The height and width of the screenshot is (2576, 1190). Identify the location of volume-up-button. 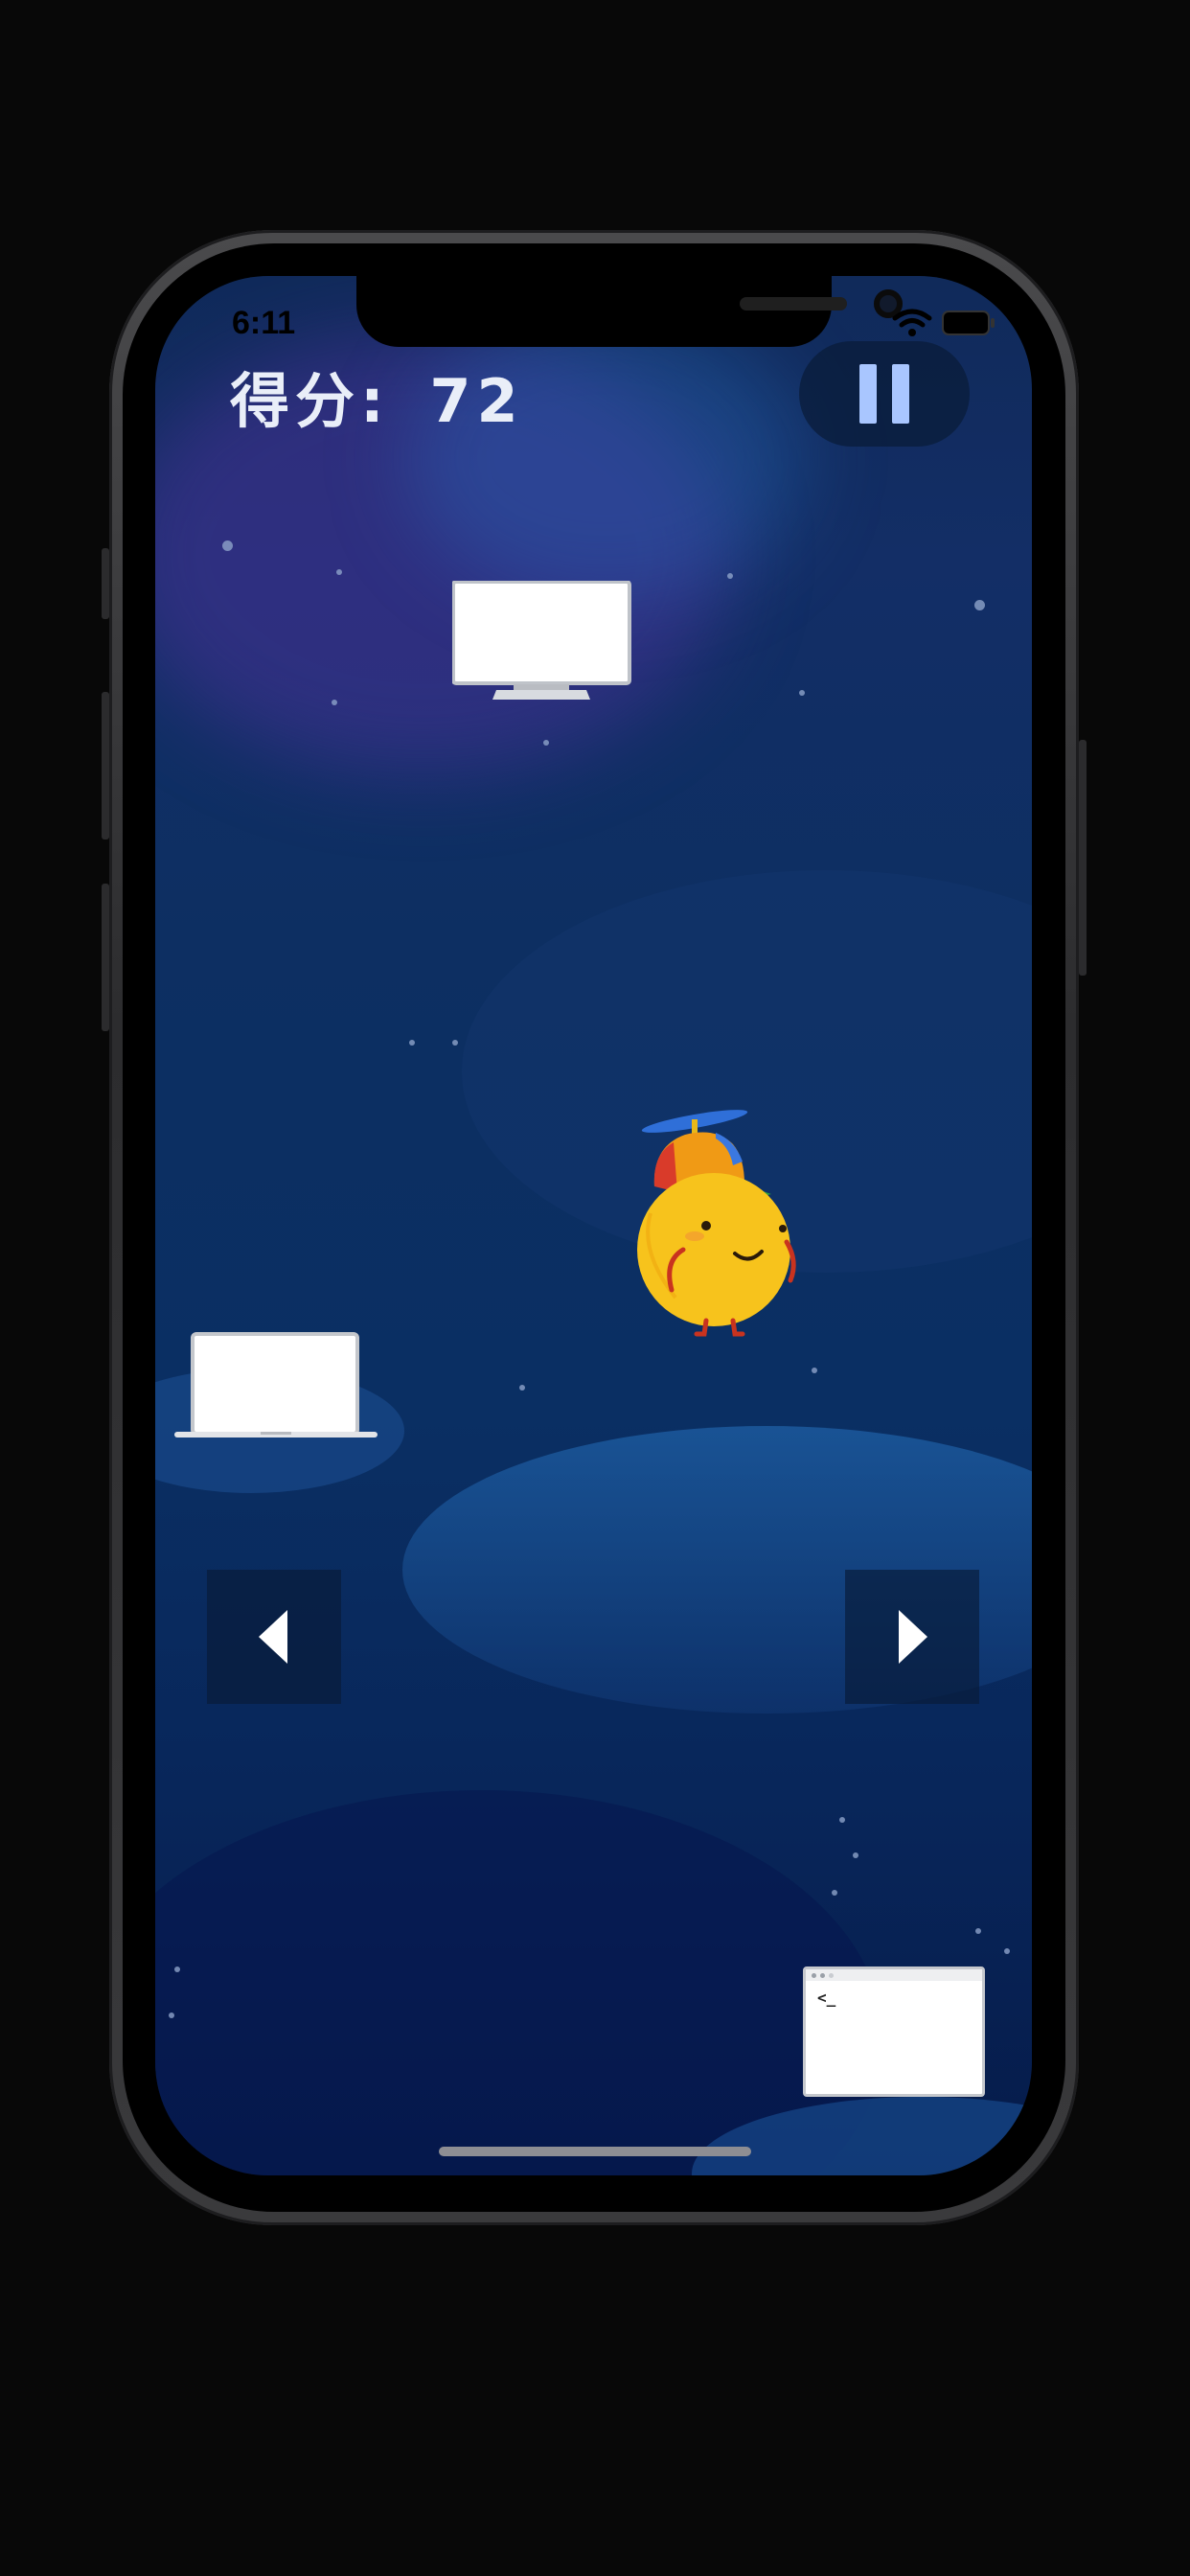
(105, 766).